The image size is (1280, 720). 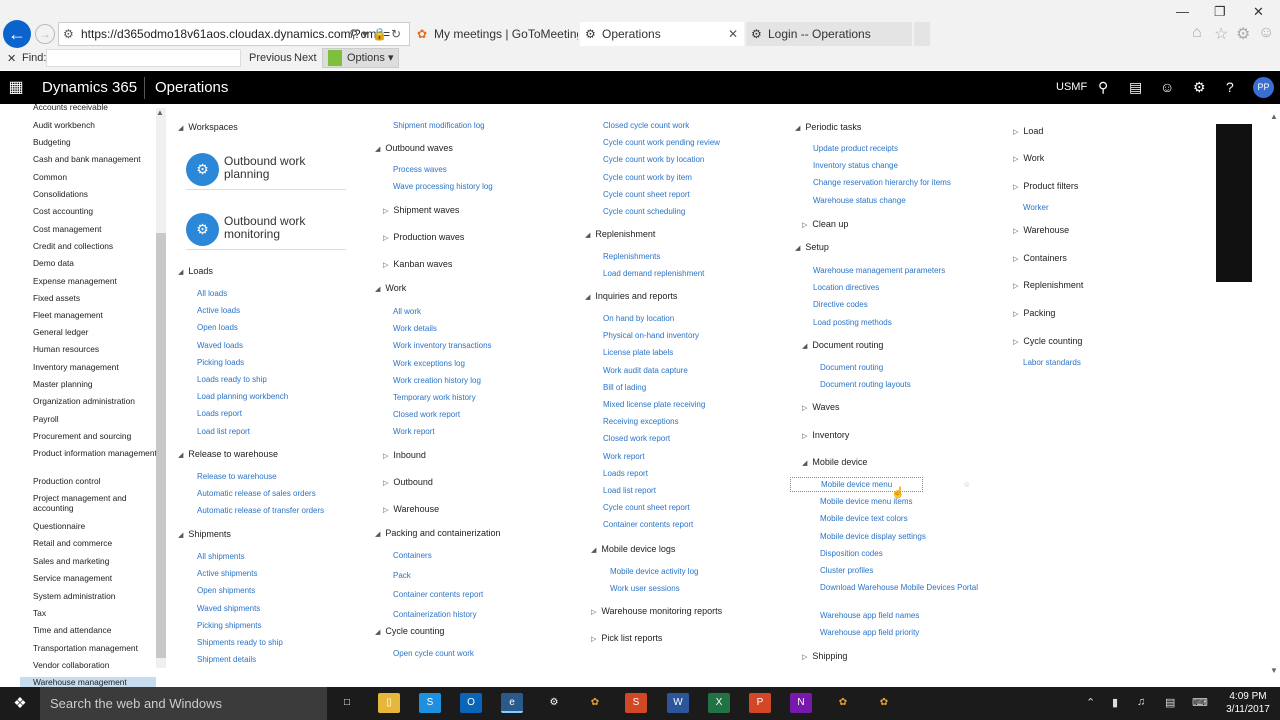 I want to click on module-demo-data: Demo data, so click(x=53, y=263).